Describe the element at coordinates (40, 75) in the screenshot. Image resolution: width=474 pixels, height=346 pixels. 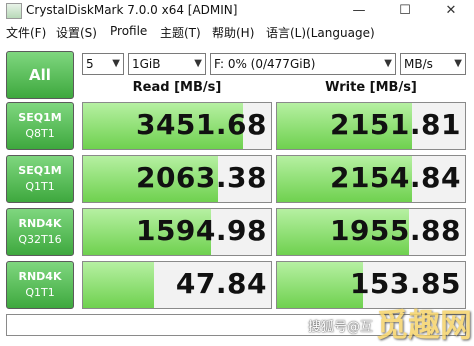
I see `all-button: All` at that location.